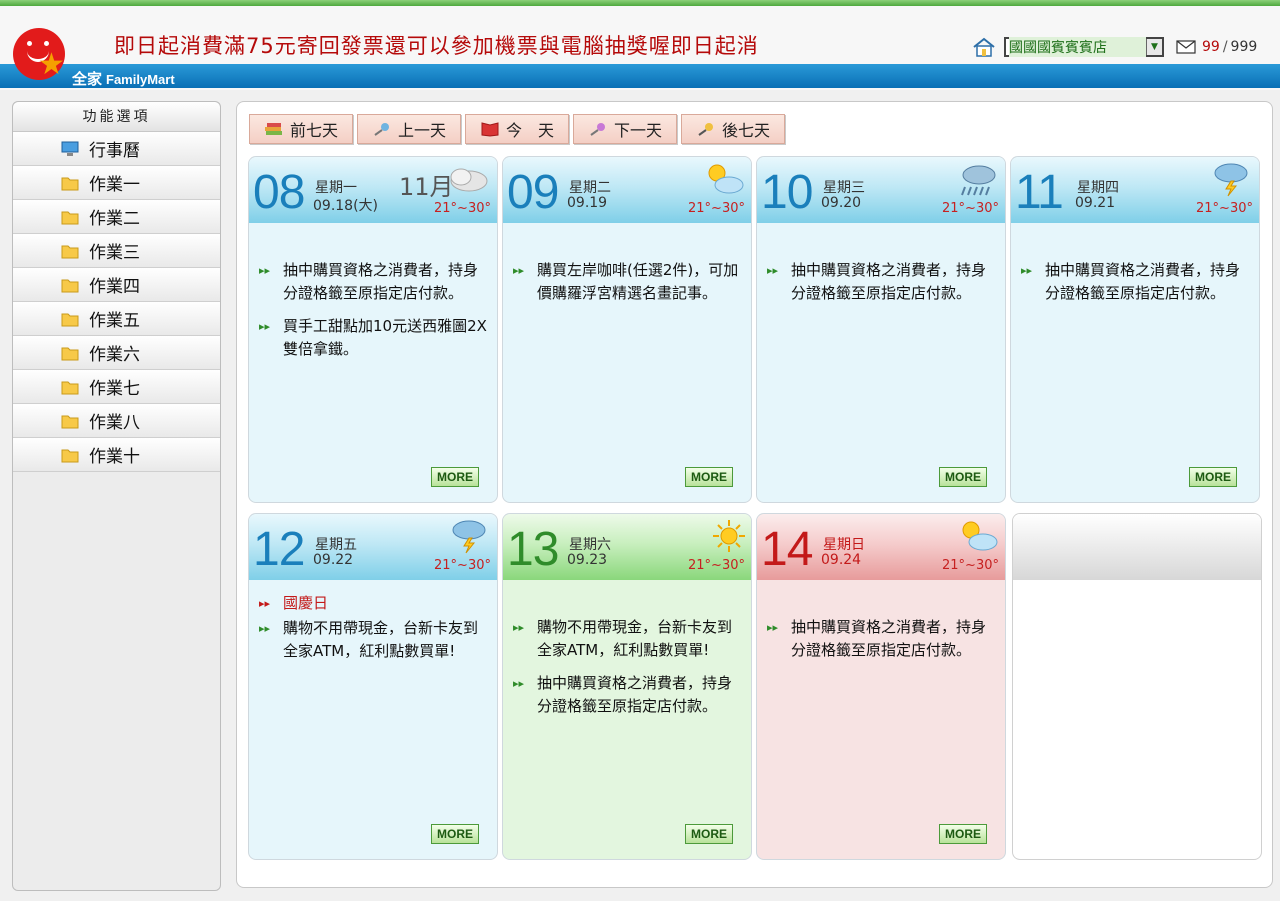 The image size is (1280, 901). I want to click on store-select: 國國國賓賓賓店 ▼, so click(1084, 47).